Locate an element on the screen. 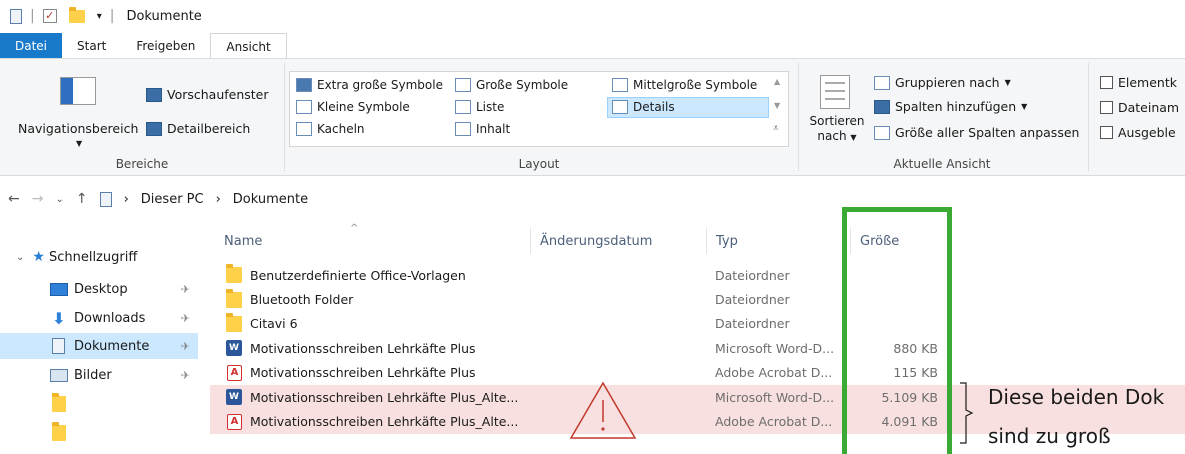 Image resolution: width=1185 pixels, height=454 pixels. small-icons-icon is located at coordinates (304, 107).